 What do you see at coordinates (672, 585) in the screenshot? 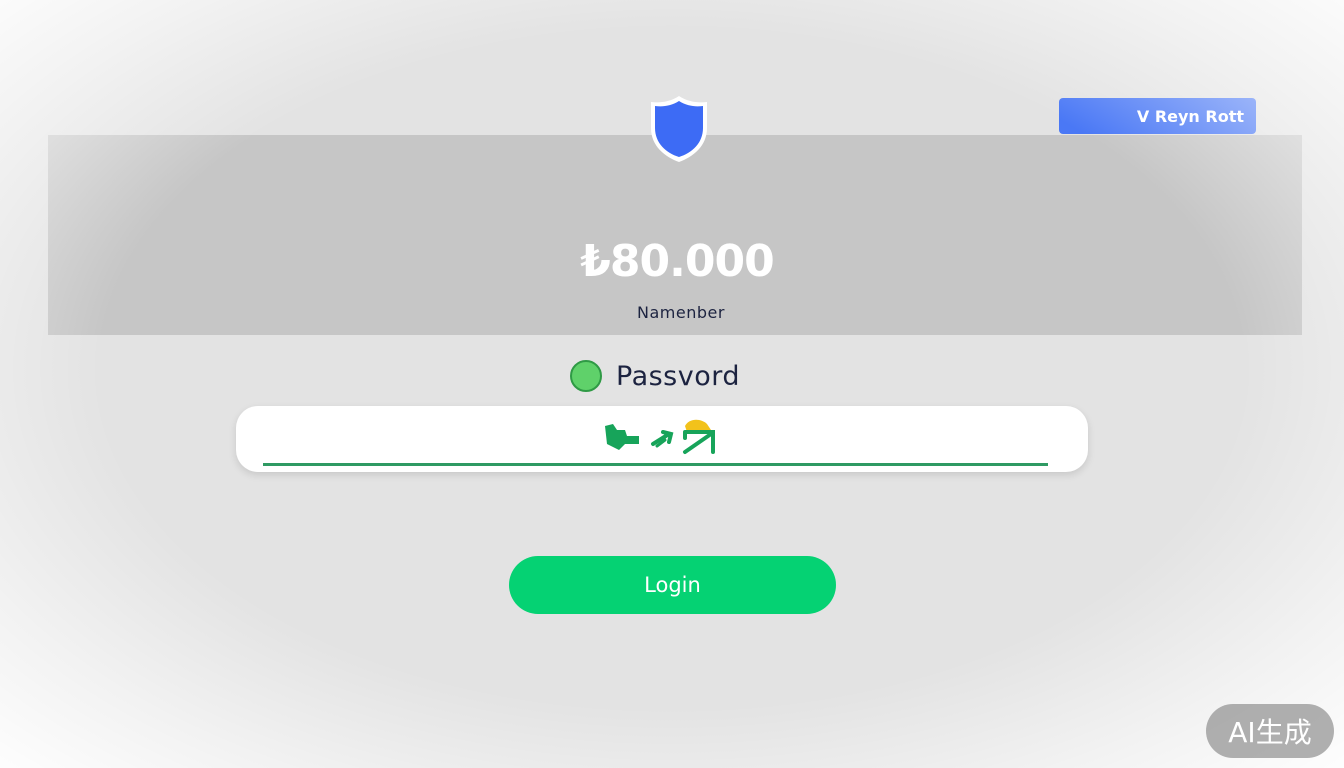
I see `login-button: Login` at bounding box center [672, 585].